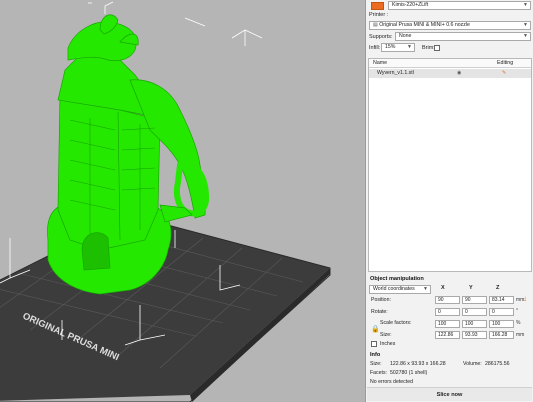  What do you see at coordinates (374, 344) in the screenshot?
I see `inches-checkbox` at bounding box center [374, 344].